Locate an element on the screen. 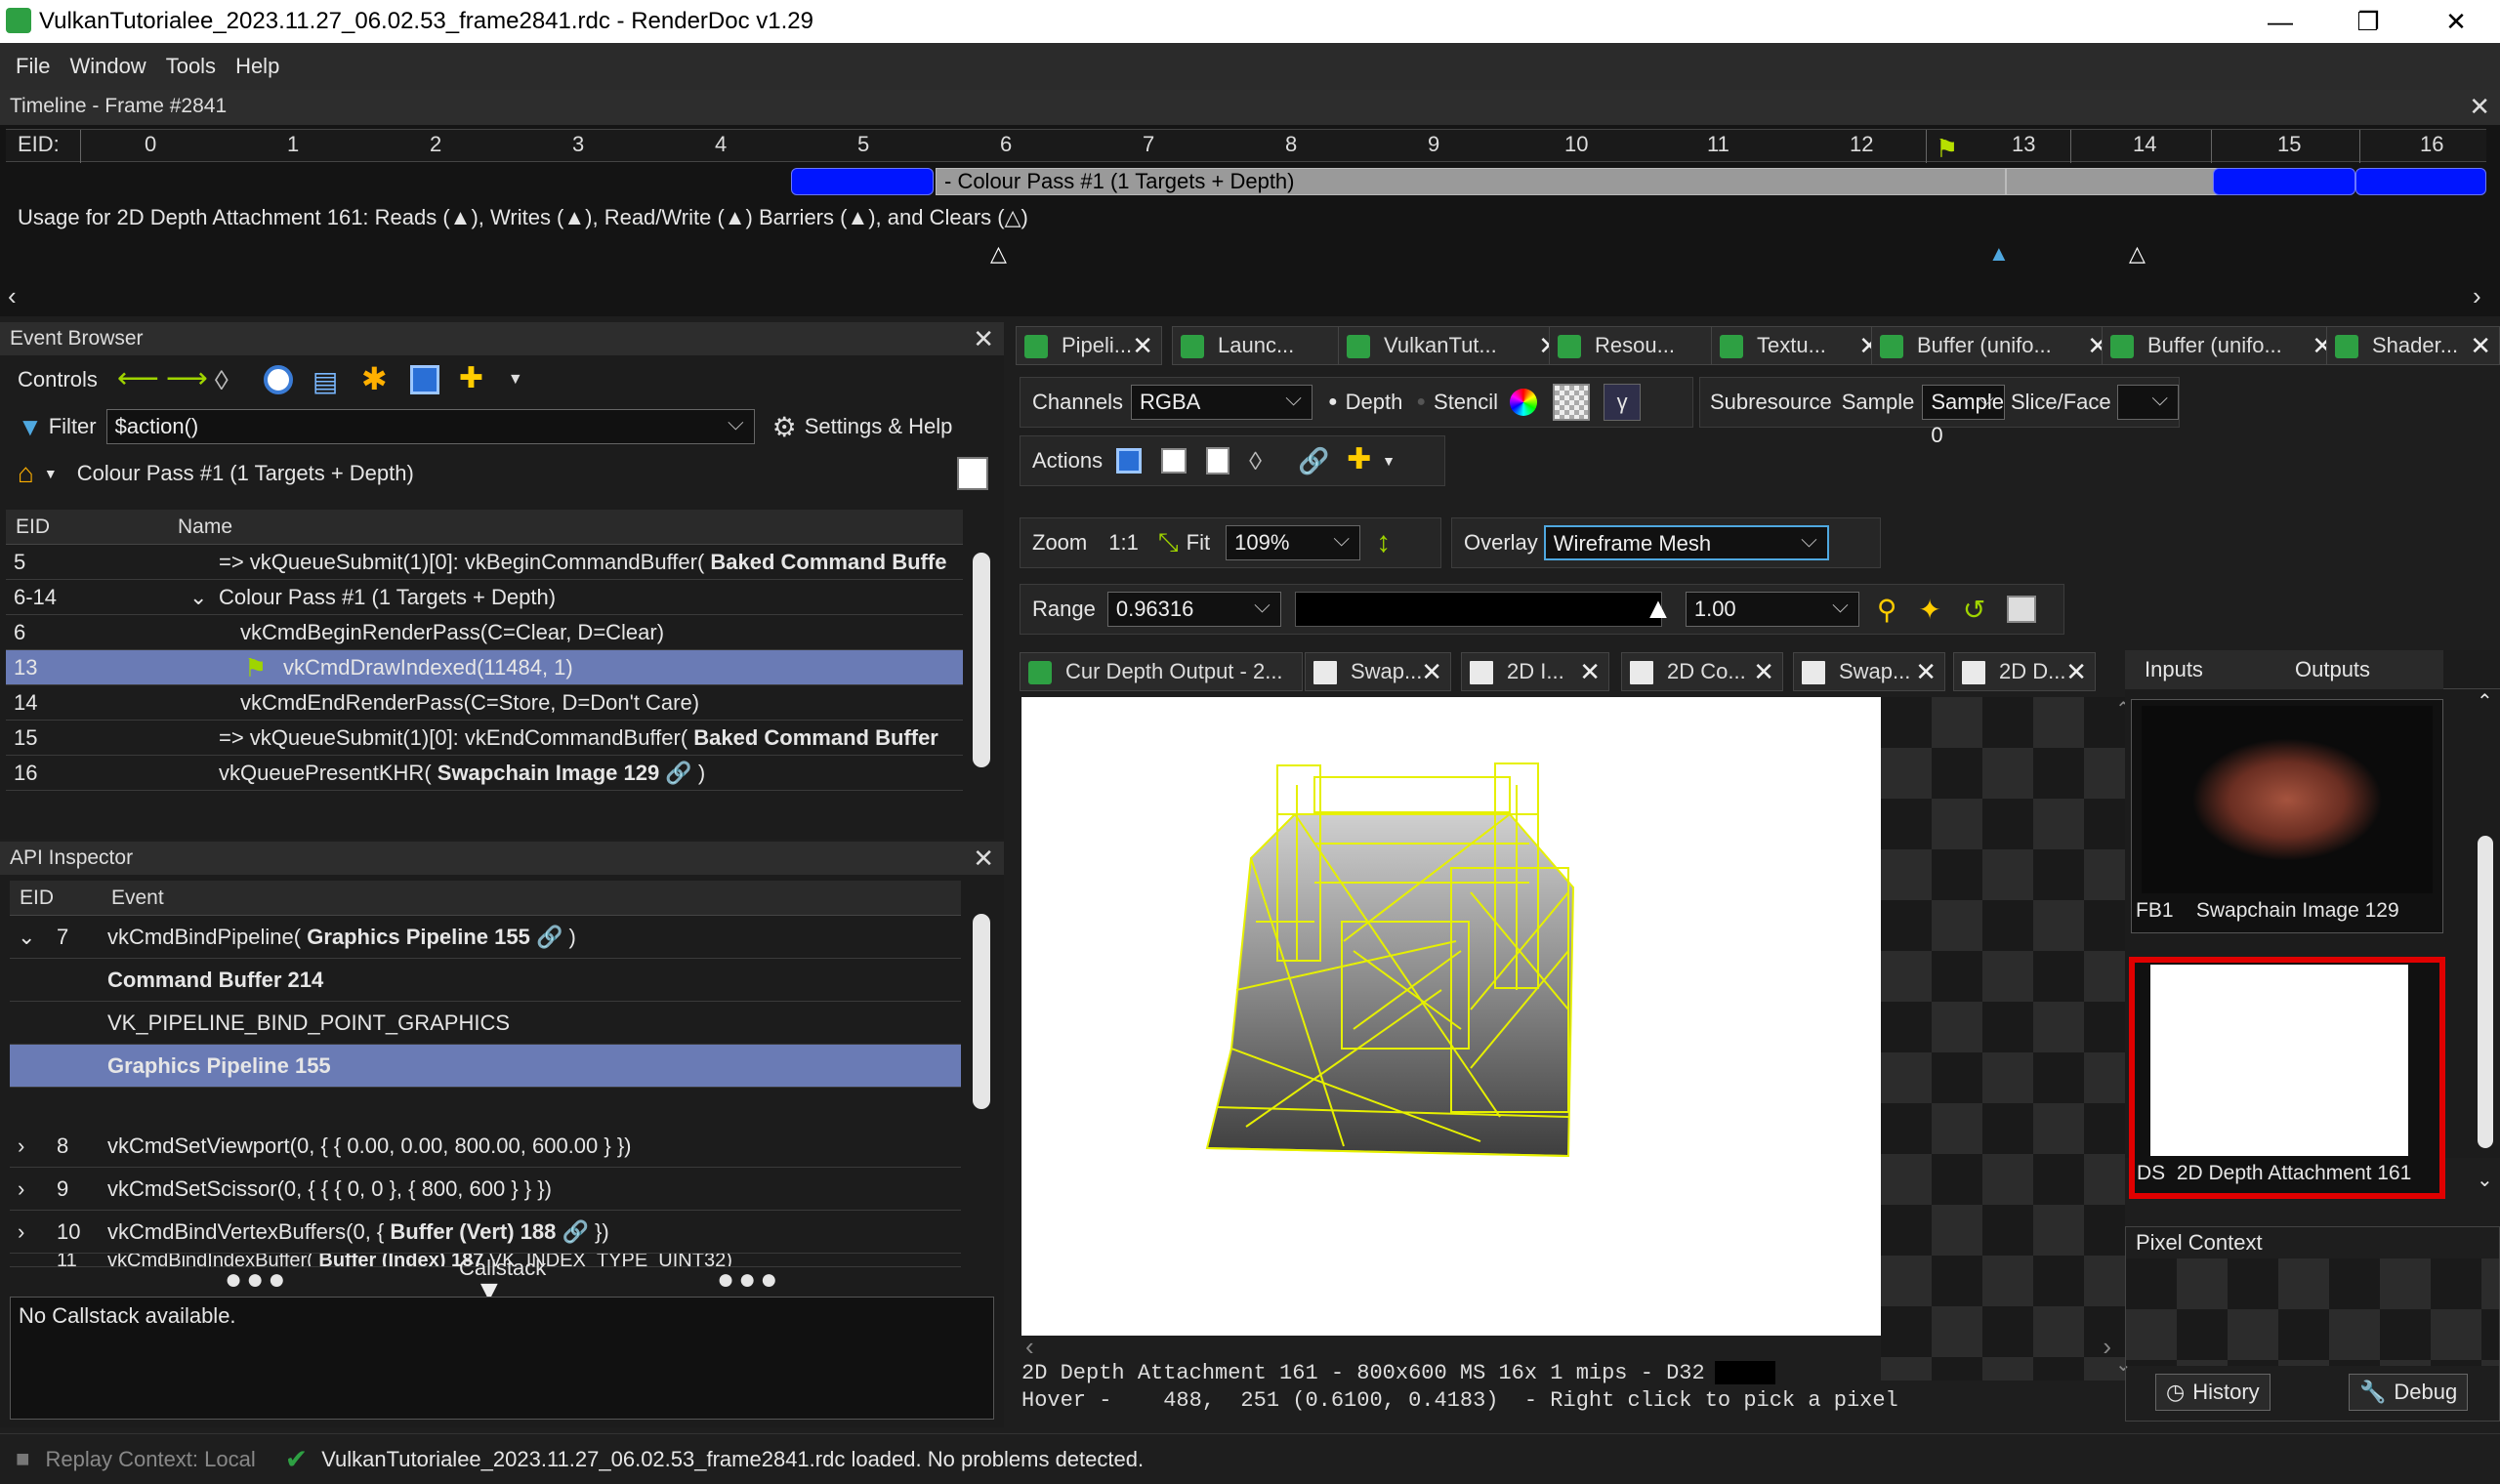 The height and width of the screenshot is (1484, 2500). tab-buffer-2: Buffer (unifo... ✕ is located at coordinates (2222, 346).